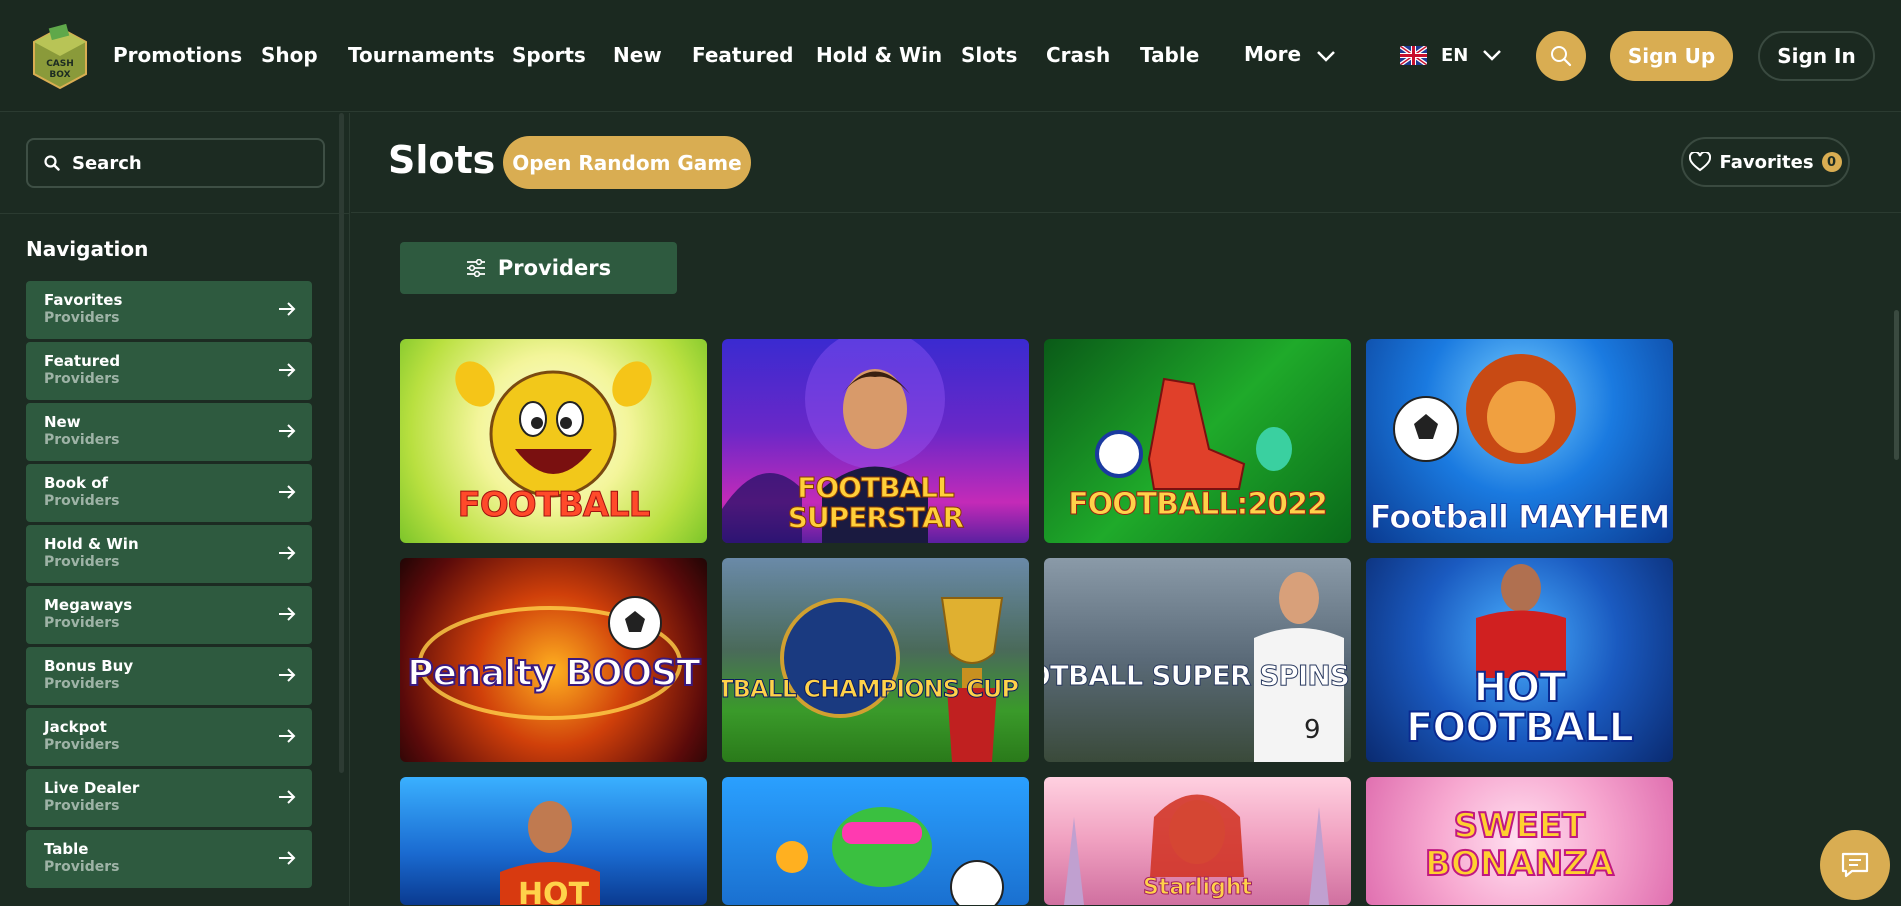 This screenshot has width=1901, height=906. Describe the element at coordinates (66, 849) in the screenshot. I see `sidebar-item-label: Table` at that location.